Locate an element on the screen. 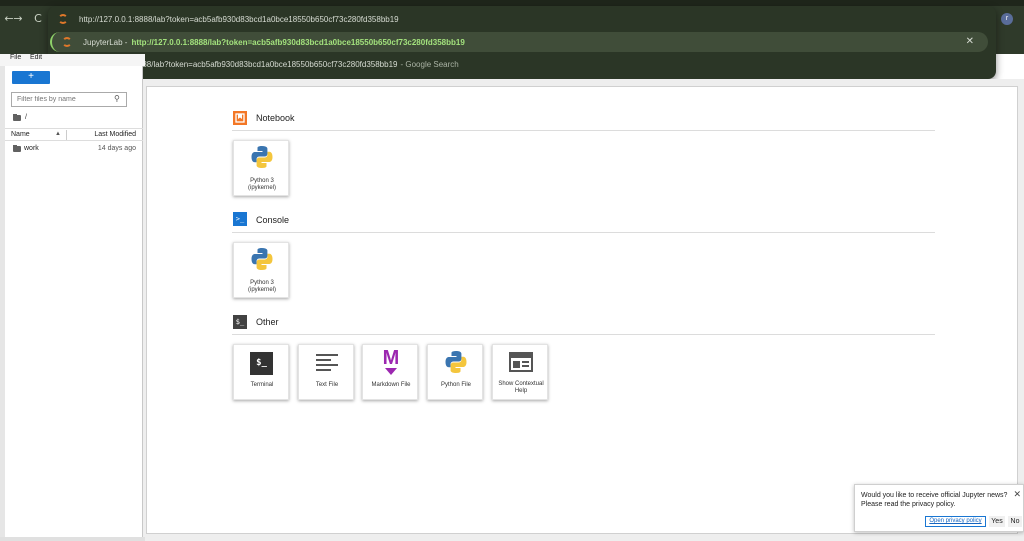  launcher-card-text-file: Text File is located at coordinates (326, 372).